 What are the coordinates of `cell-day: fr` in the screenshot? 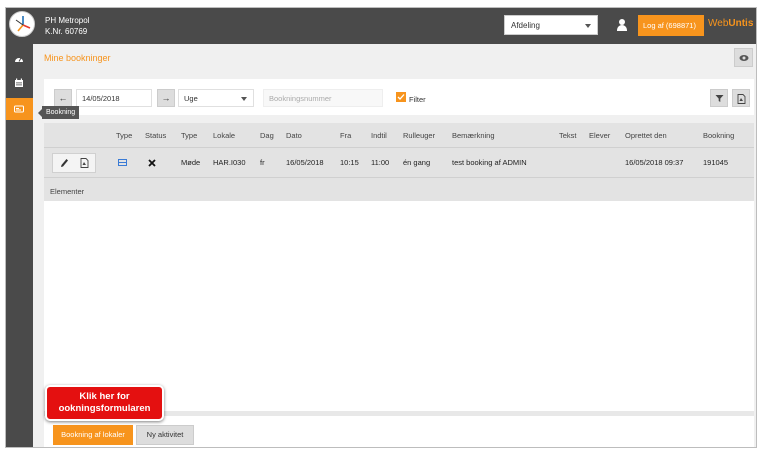 It's located at (262, 162).